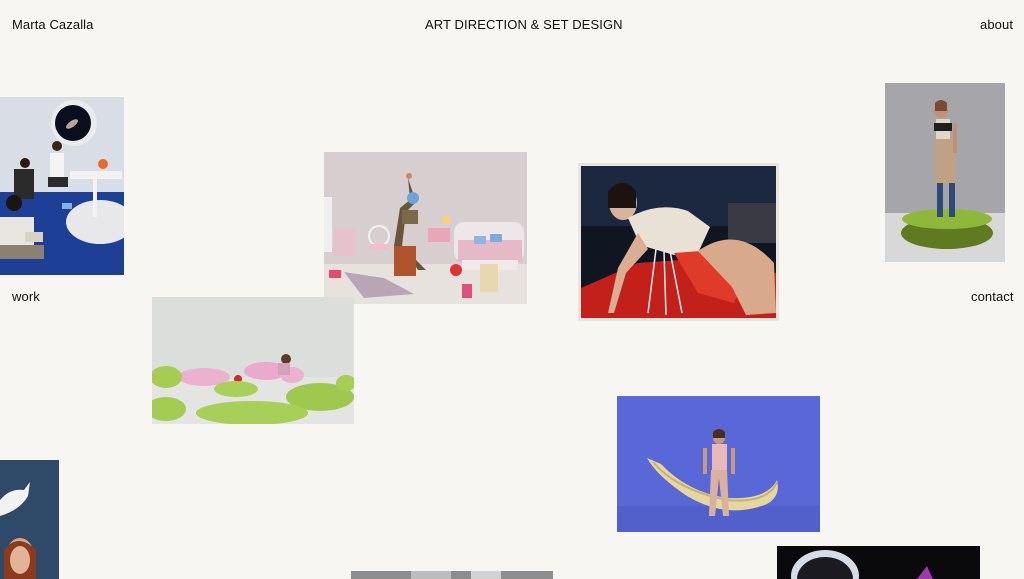 The width and height of the screenshot is (1024, 579). Describe the element at coordinates (878, 562) in the screenshot. I see `project-thumbnail-dark-helmet` at that location.